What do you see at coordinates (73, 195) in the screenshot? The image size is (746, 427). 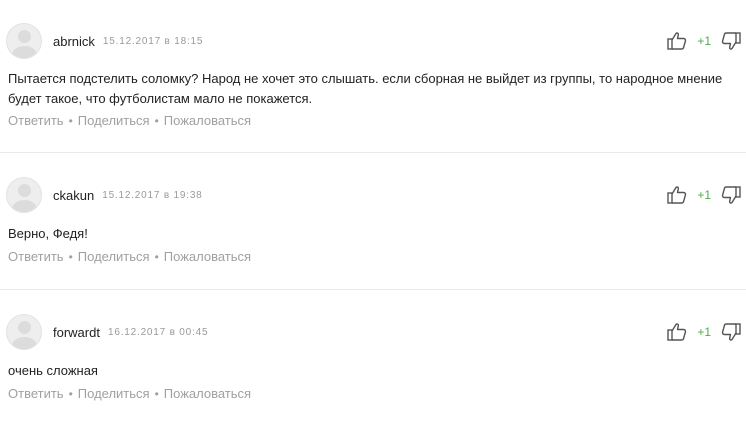 I see `comment-username: ckakun` at bounding box center [73, 195].